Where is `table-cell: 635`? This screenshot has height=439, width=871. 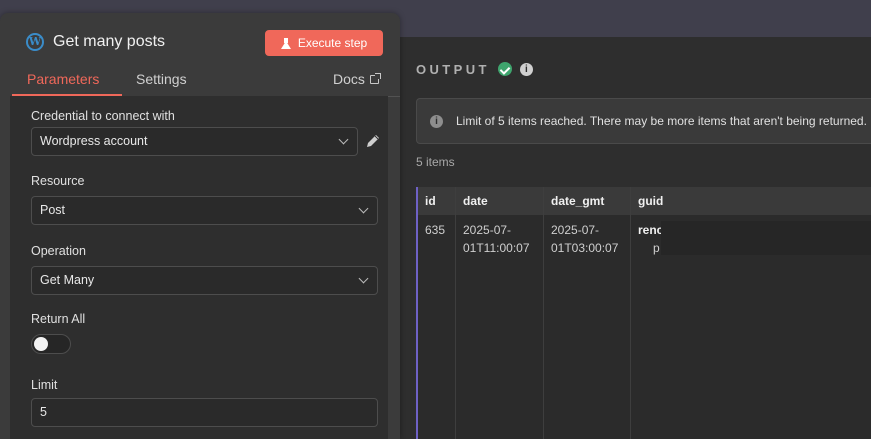 table-cell: 635 is located at coordinates (436, 227).